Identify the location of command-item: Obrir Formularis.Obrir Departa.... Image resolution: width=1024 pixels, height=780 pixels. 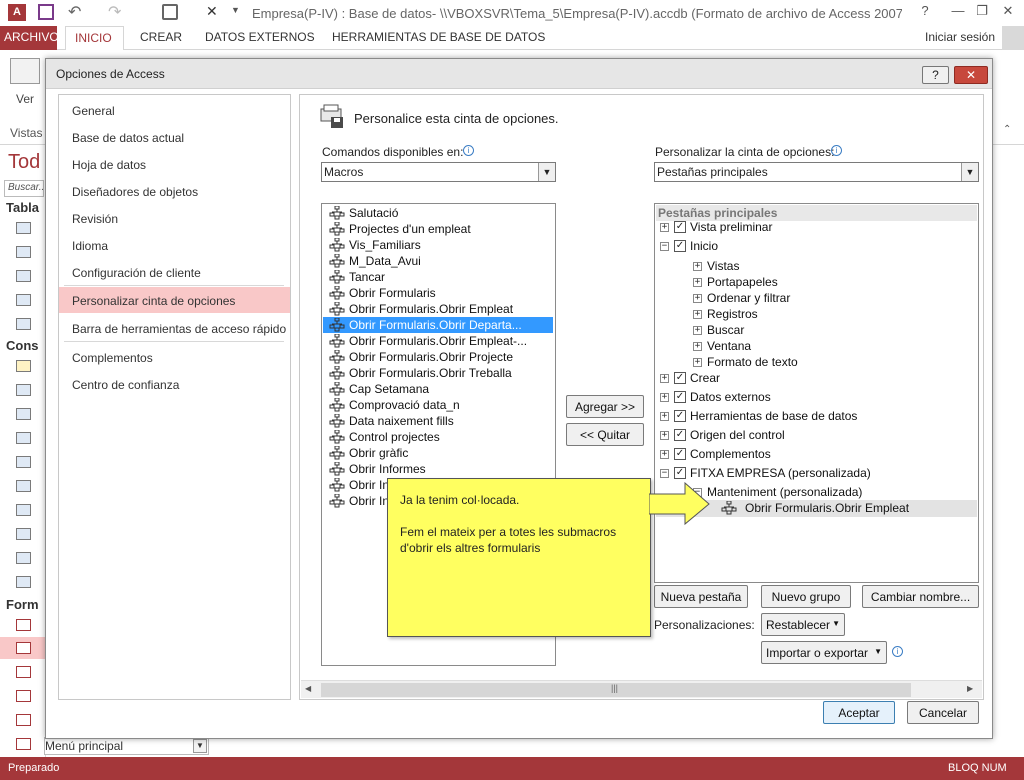
(438, 325).